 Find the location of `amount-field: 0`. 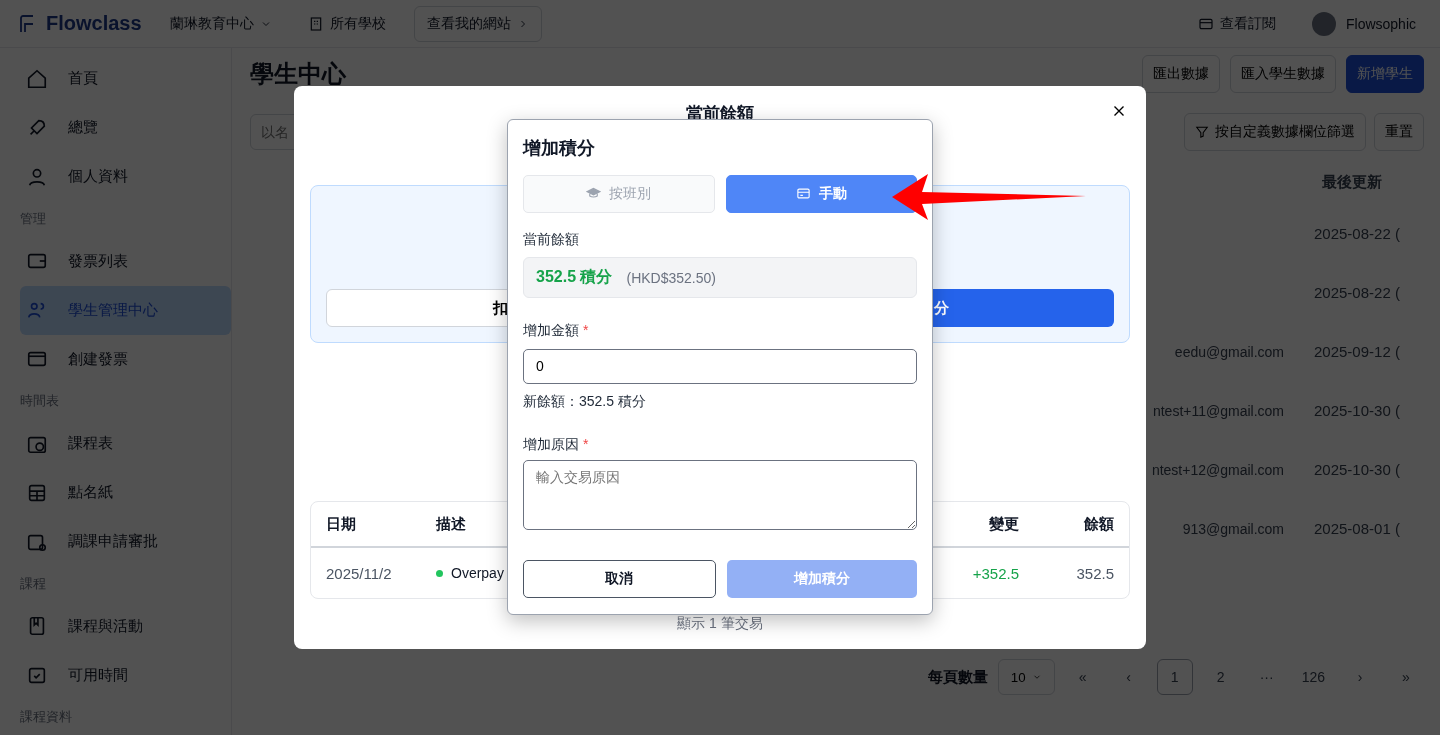

amount-field: 0 is located at coordinates (720, 366).